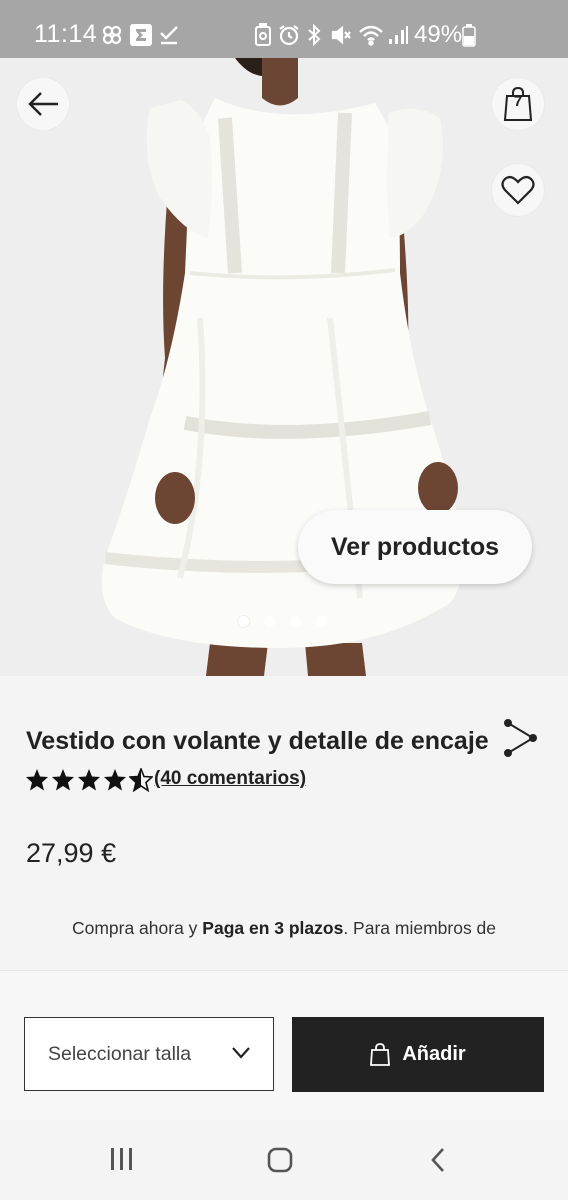 This screenshot has width=568, height=1200. What do you see at coordinates (66, 34) in the screenshot?
I see `status-time: 11:14` at bounding box center [66, 34].